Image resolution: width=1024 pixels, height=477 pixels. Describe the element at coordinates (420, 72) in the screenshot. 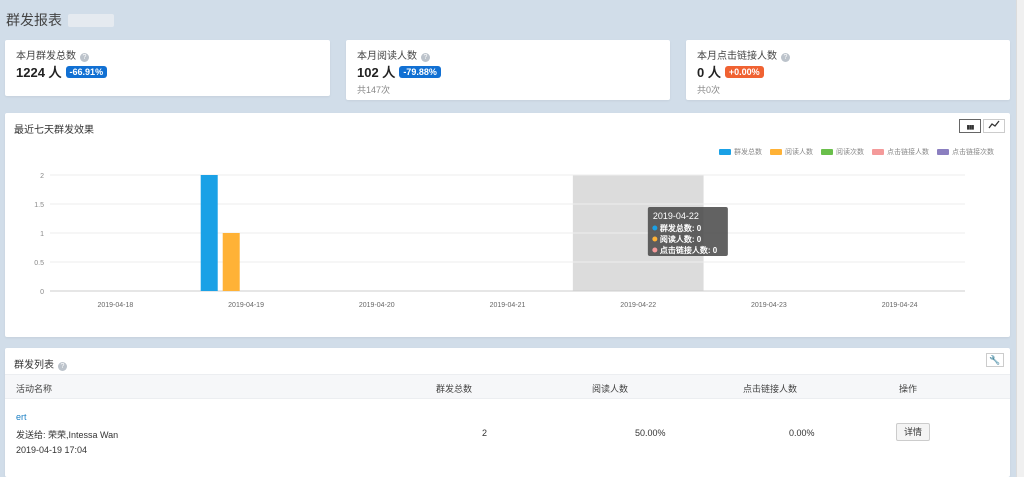

I see `change-badge: -79.88%` at that location.